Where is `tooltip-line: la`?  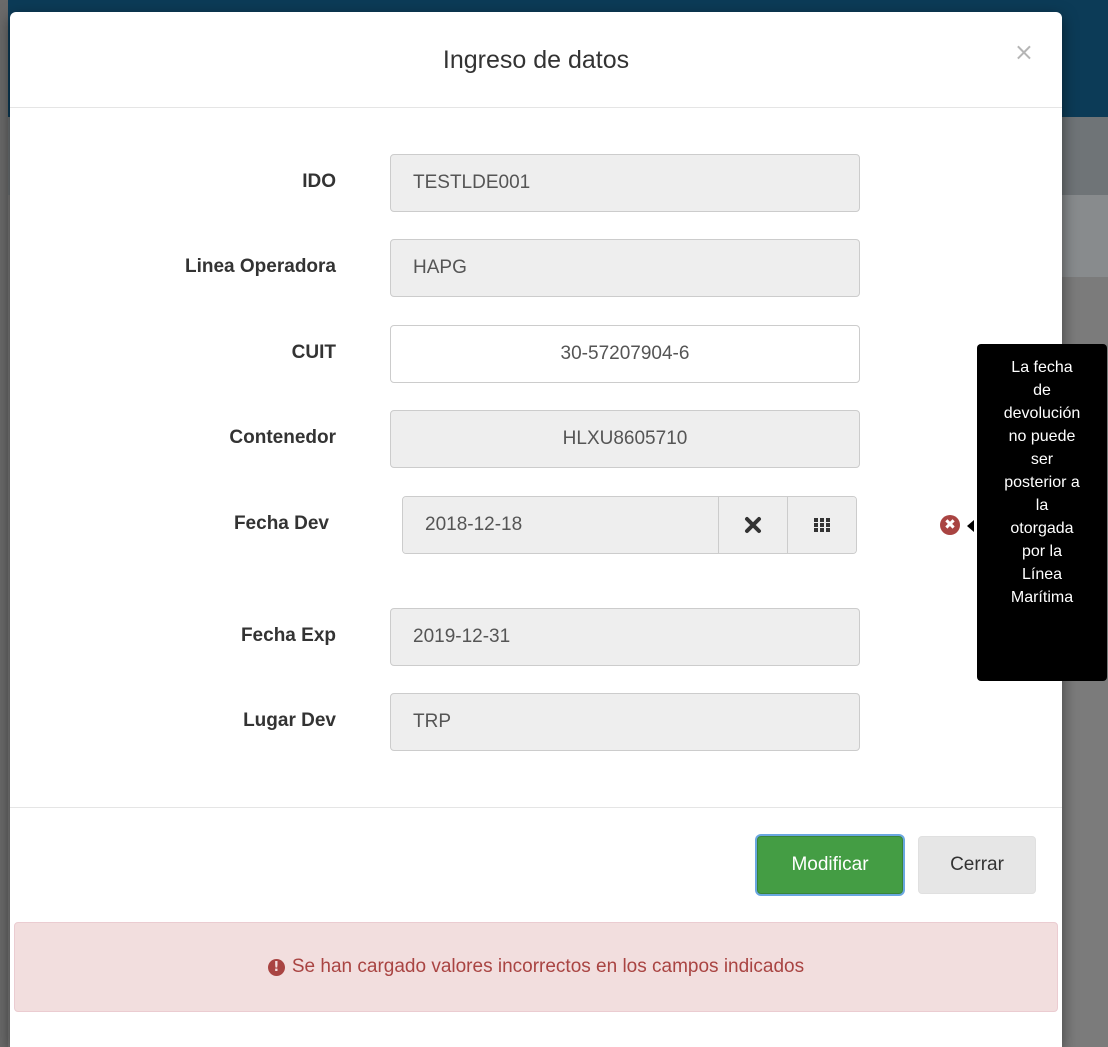
tooltip-line: la is located at coordinates (1042, 505).